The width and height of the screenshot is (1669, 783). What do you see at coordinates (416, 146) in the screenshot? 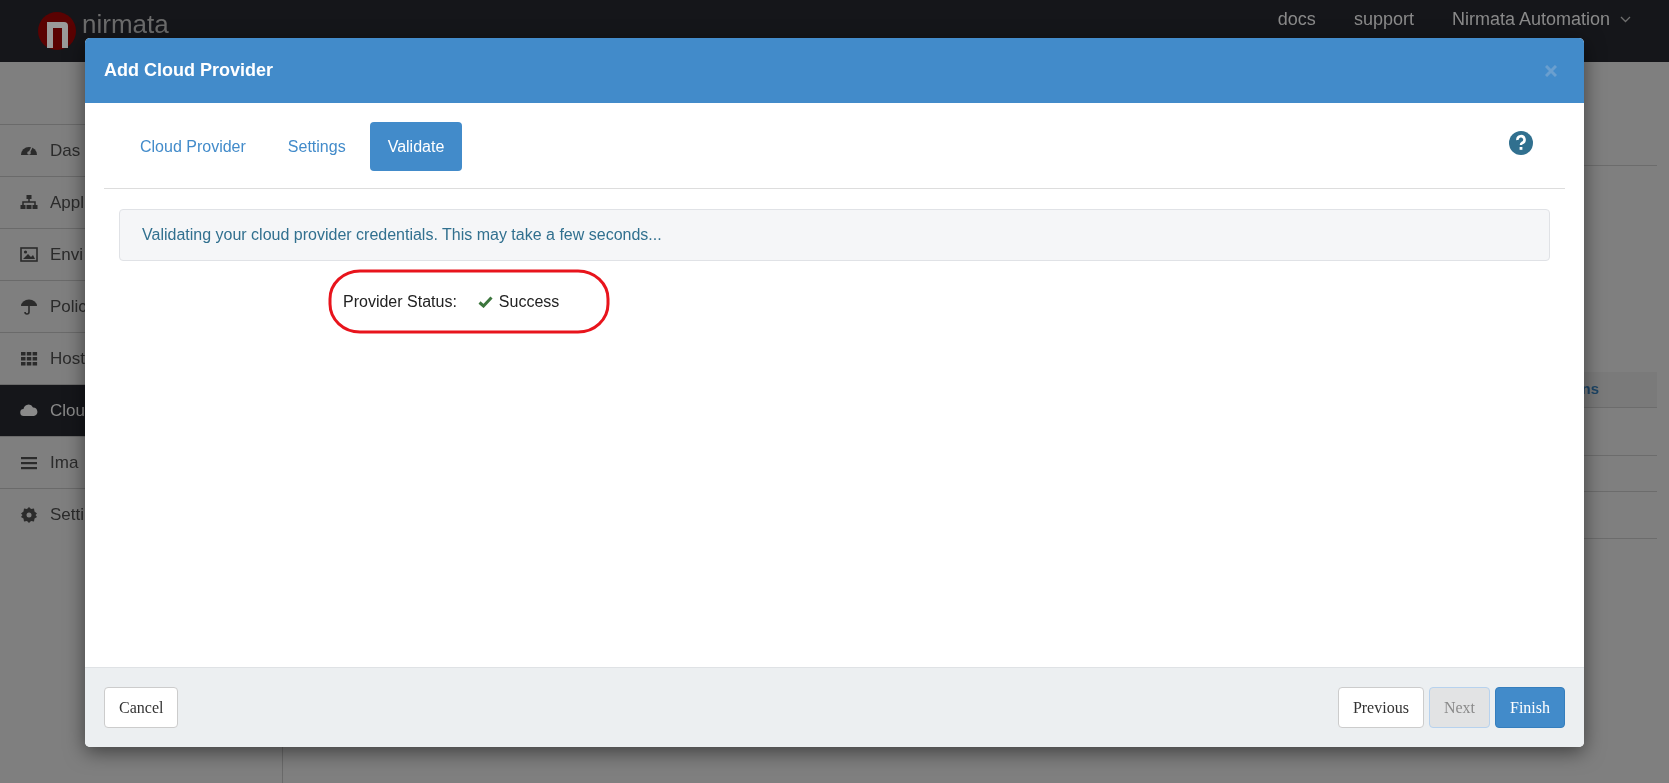
I see `tab: Validate` at bounding box center [416, 146].